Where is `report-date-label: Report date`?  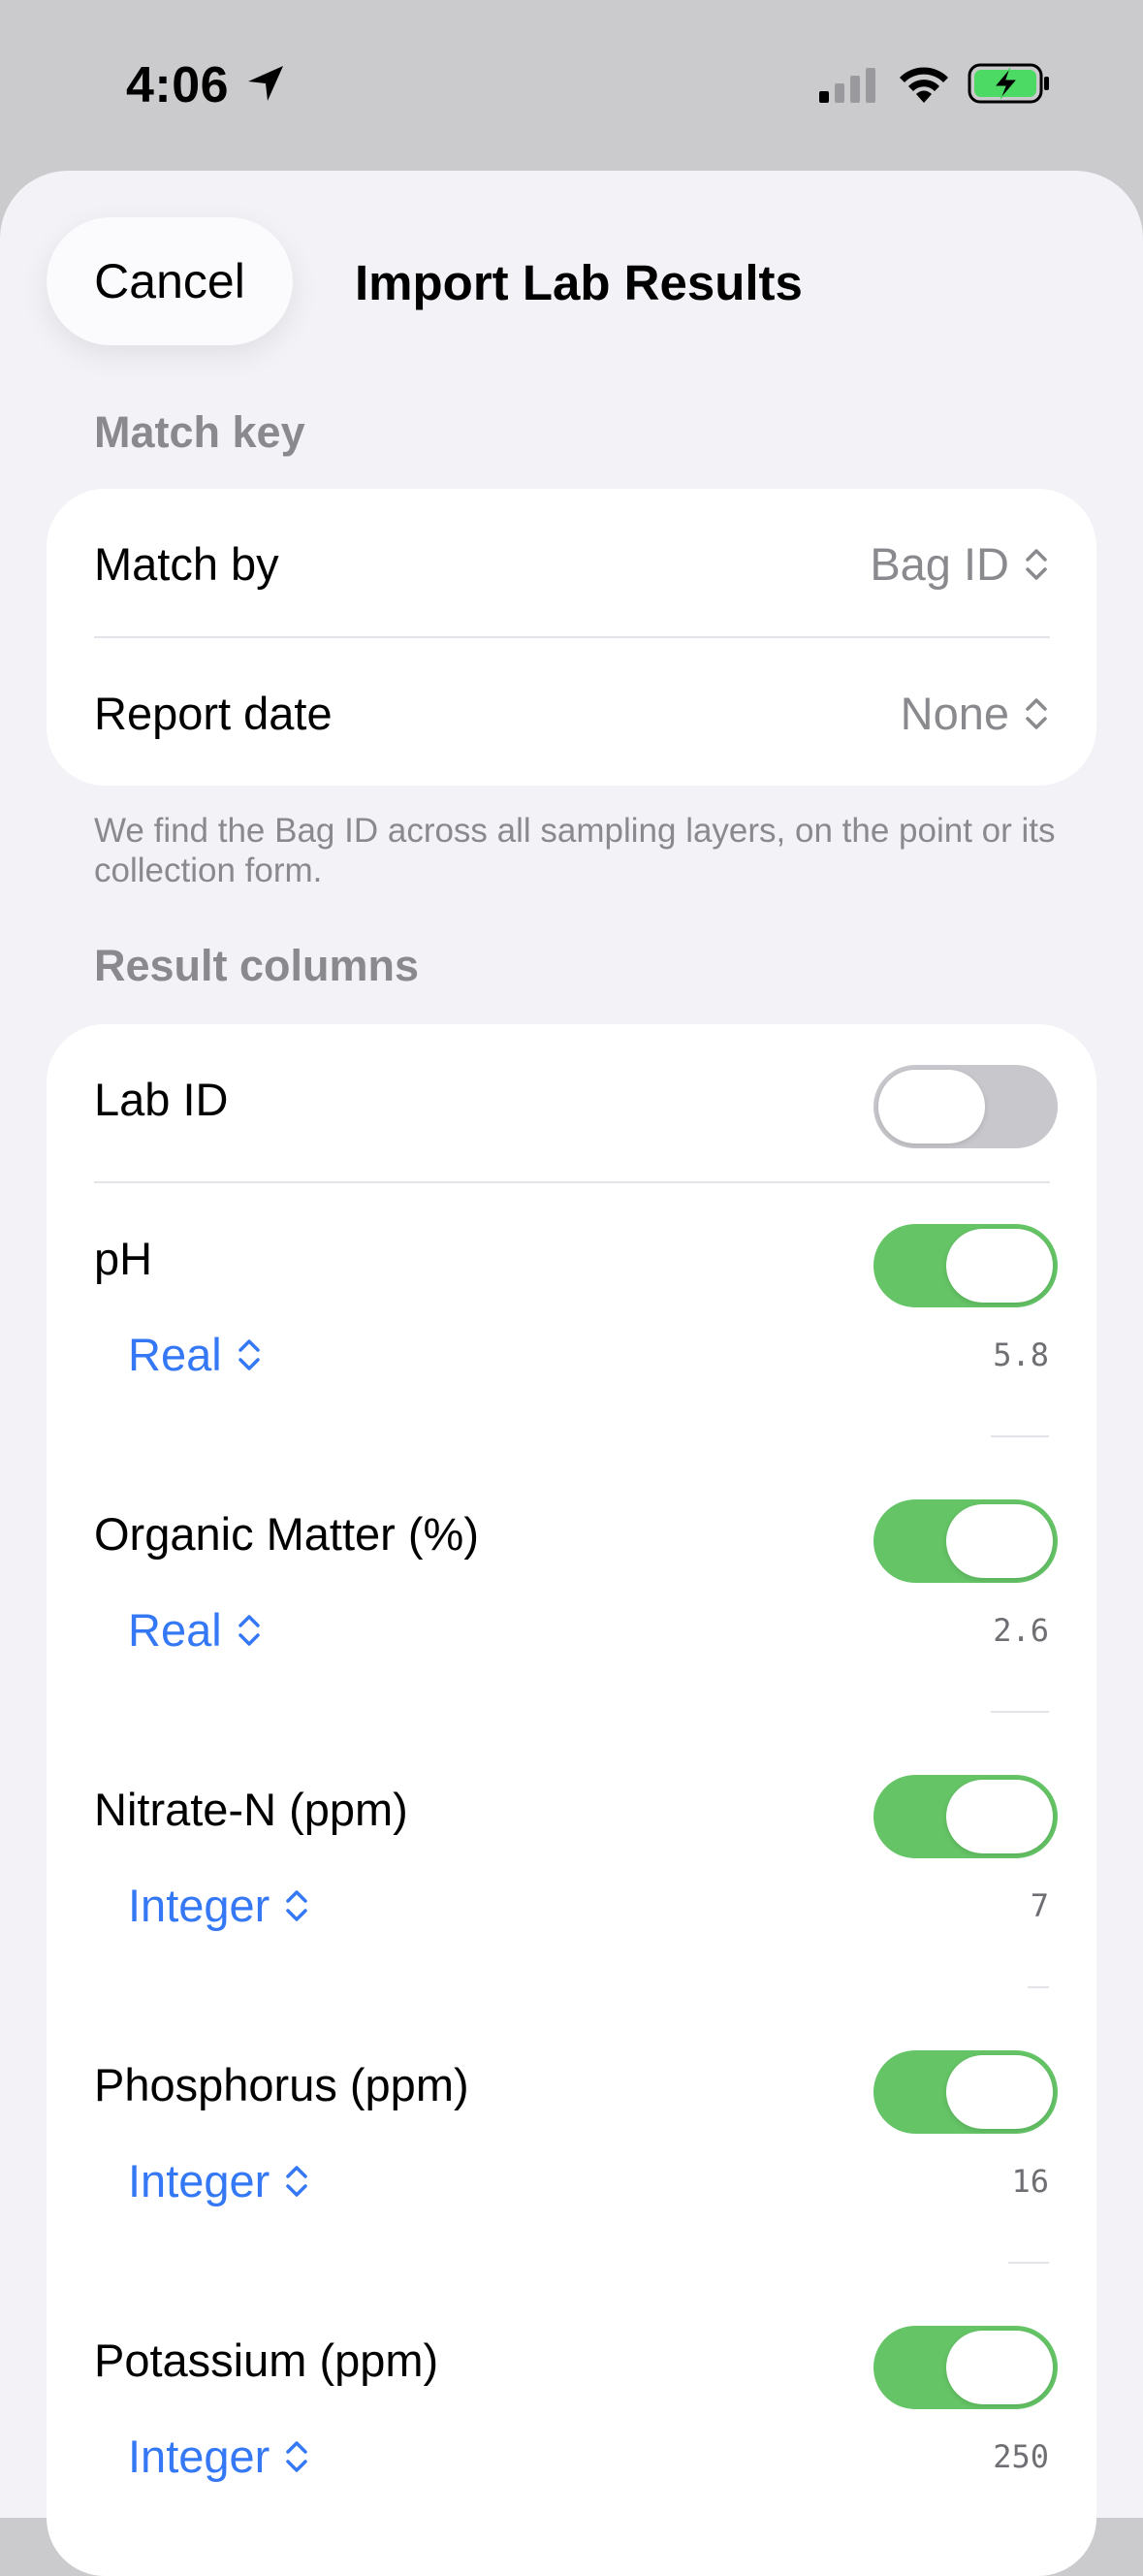 report-date-label: Report date is located at coordinates (213, 713).